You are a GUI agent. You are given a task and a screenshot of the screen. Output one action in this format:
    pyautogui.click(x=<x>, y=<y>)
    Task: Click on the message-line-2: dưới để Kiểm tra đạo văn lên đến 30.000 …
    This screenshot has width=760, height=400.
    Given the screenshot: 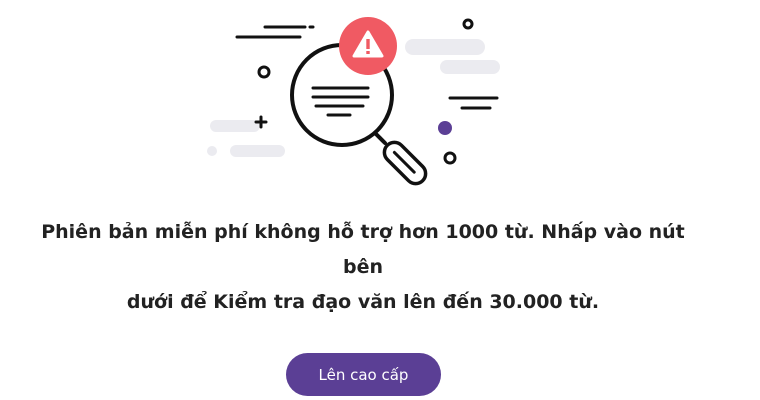 What is the action you would take?
    pyautogui.click(x=363, y=302)
    